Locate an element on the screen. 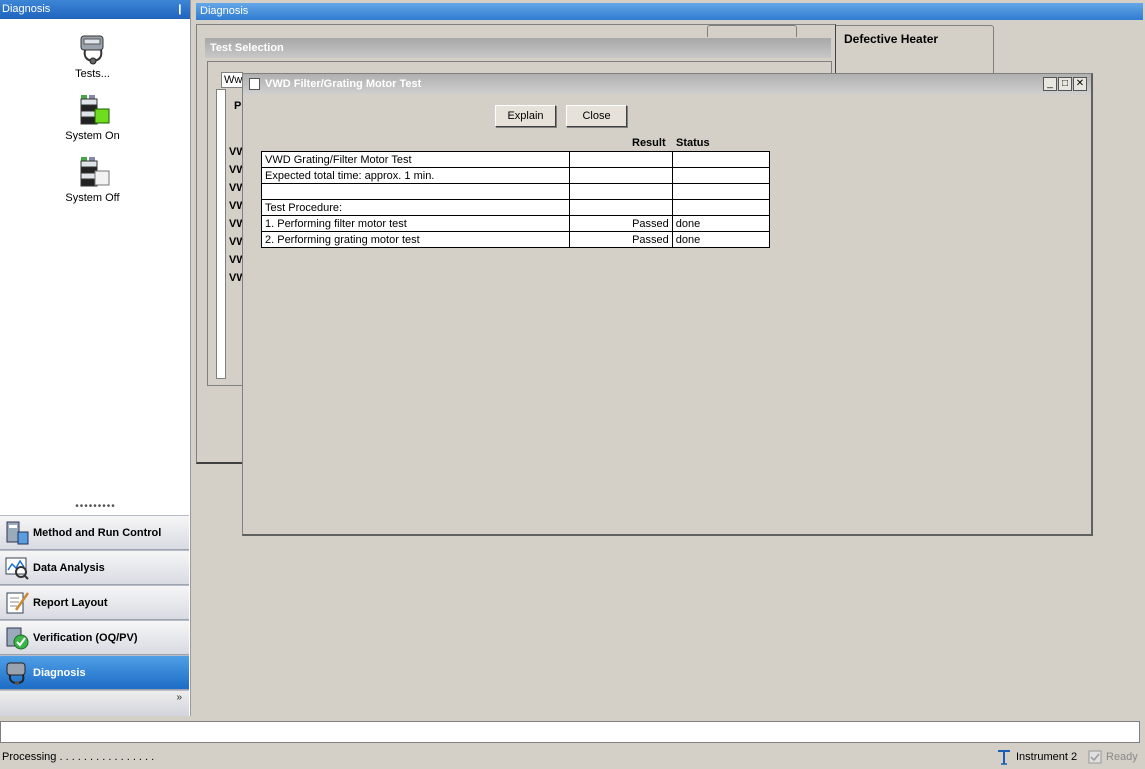 The image size is (1145, 769). system-on-tool: System On is located at coordinates (92, 117).